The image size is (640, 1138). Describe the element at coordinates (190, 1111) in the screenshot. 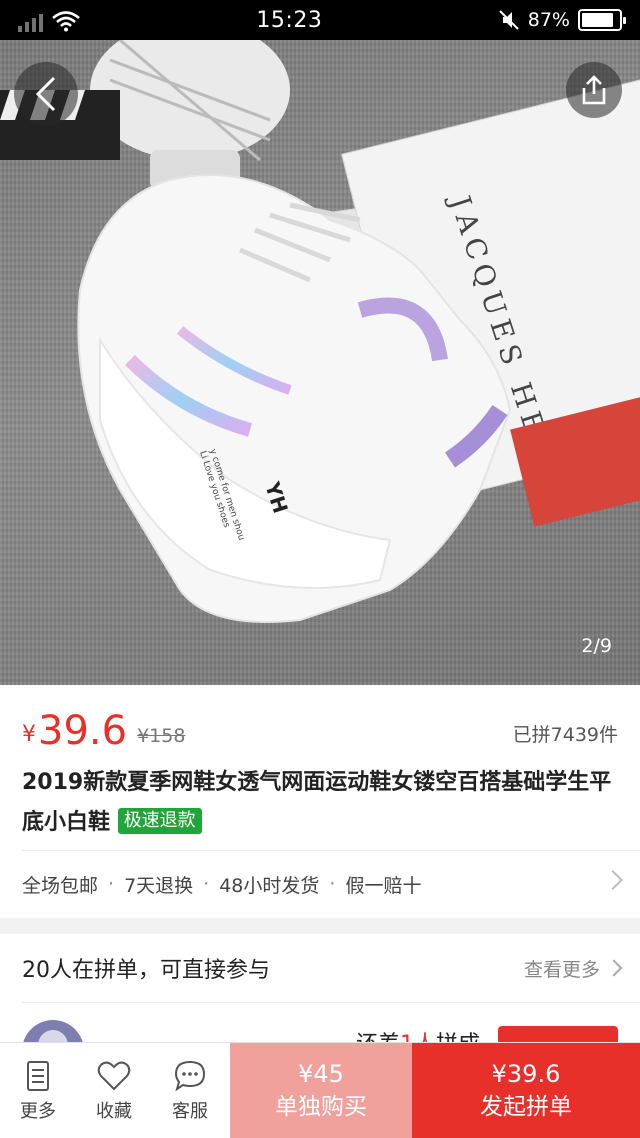

I see `customer-service-label: 客服` at that location.